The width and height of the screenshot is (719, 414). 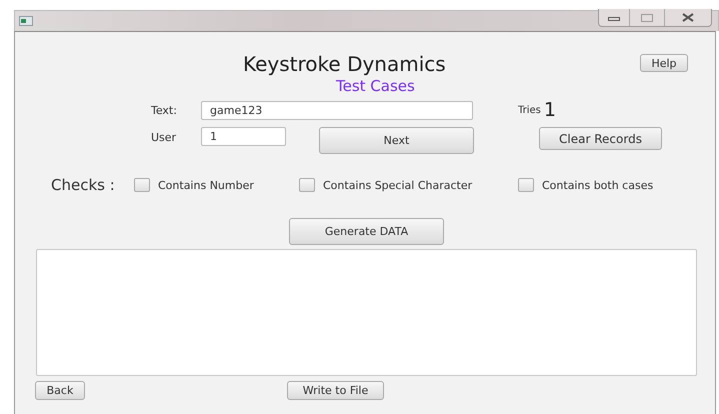 I want to click on close-icon, so click(x=688, y=17).